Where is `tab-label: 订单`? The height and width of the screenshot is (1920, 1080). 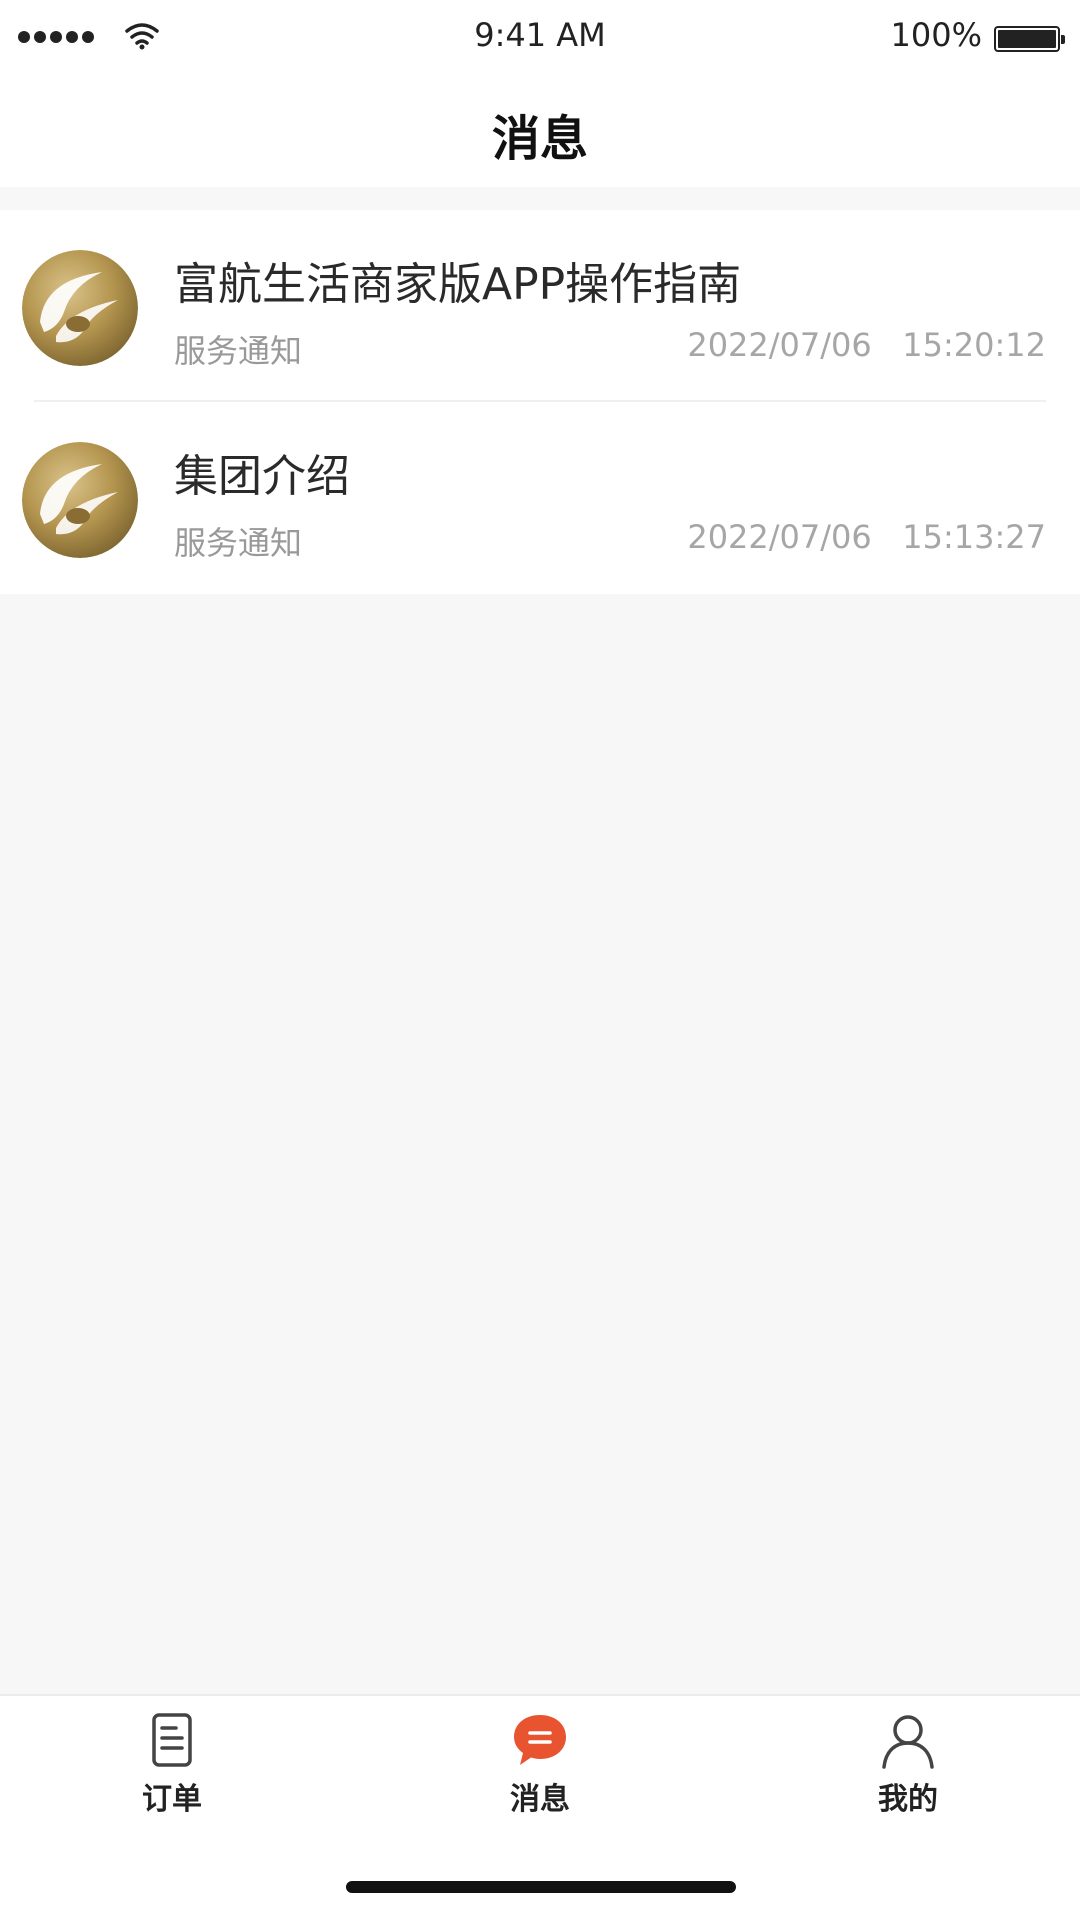
tab-label: 订单 is located at coordinates (172, 1799).